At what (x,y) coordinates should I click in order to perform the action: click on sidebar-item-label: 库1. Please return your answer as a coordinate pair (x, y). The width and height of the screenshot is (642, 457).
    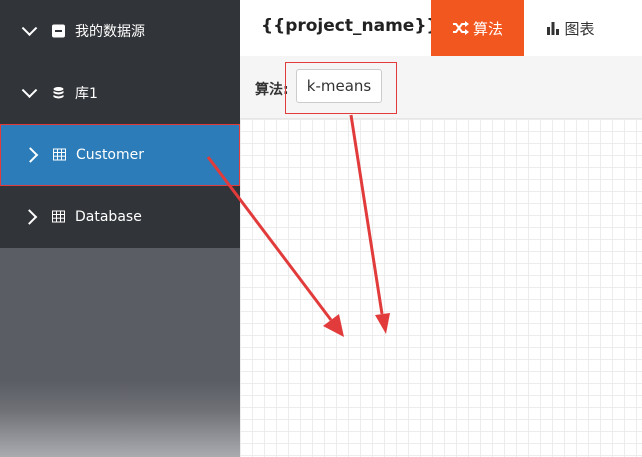
    Looking at the image, I should click on (86, 94).